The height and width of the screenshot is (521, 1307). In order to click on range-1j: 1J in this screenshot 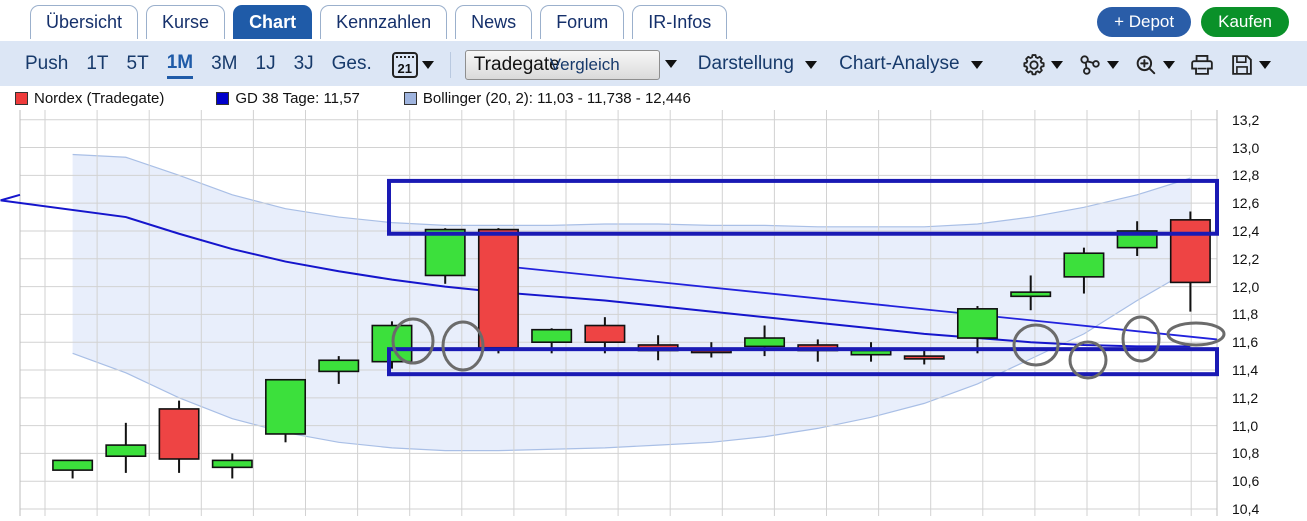, I will do `click(266, 65)`.